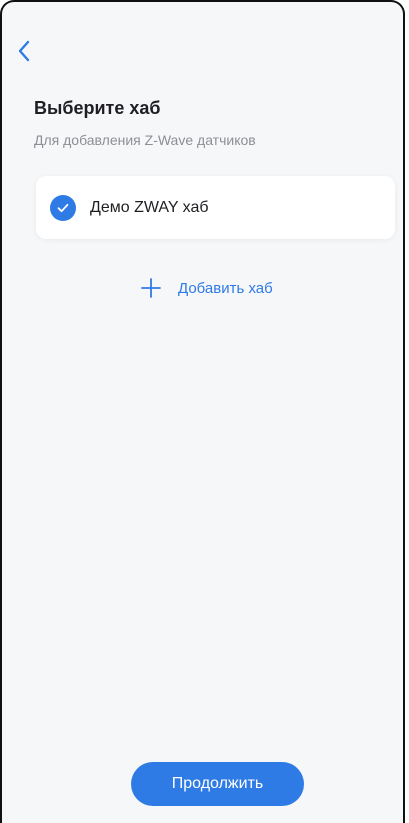 The width and height of the screenshot is (409, 823). I want to click on check-circle-icon, so click(63, 207).